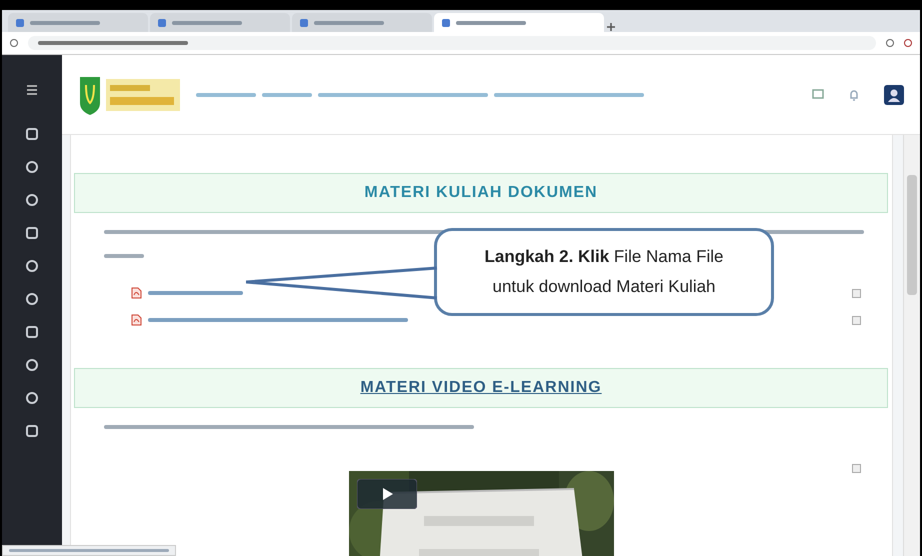  What do you see at coordinates (894, 94) in the screenshot?
I see `avatar-icon` at bounding box center [894, 94].